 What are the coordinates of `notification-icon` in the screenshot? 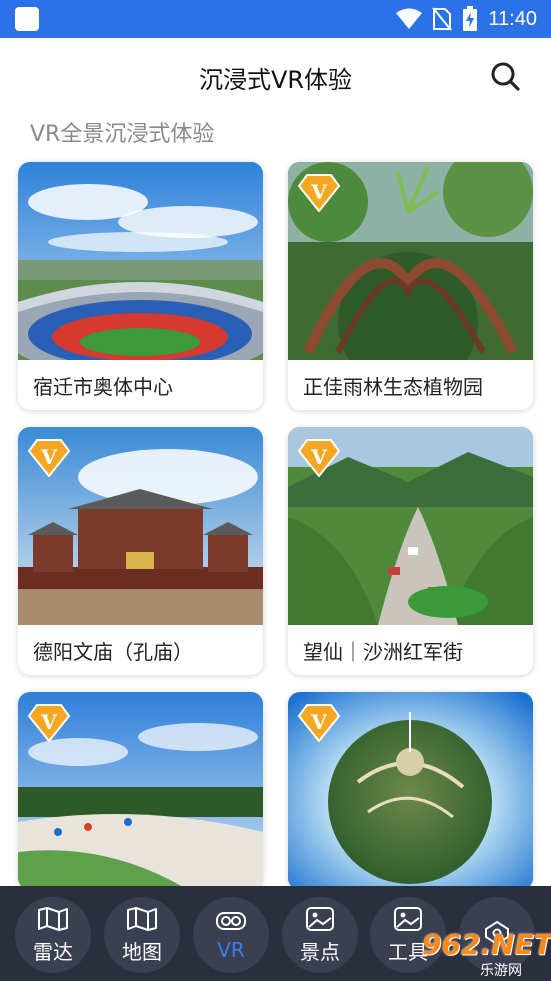 It's located at (27, 19).